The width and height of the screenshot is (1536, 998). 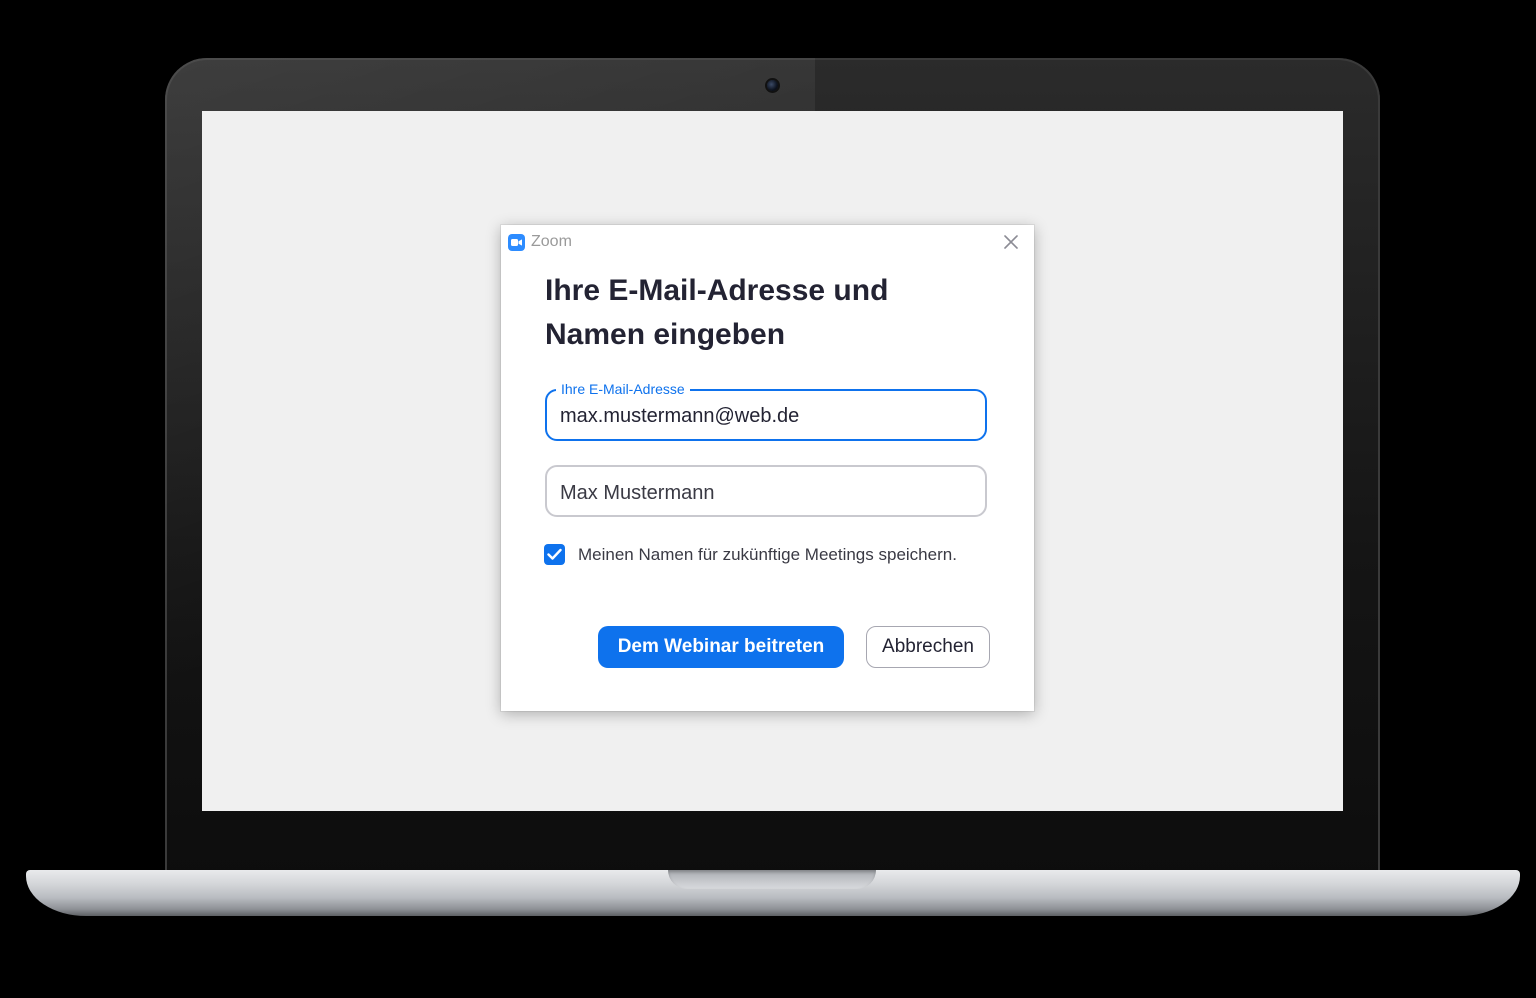 I want to click on dialog-heading: Ihre E-Mail-Adresse und Namen eingeben, so click(x=717, y=312).